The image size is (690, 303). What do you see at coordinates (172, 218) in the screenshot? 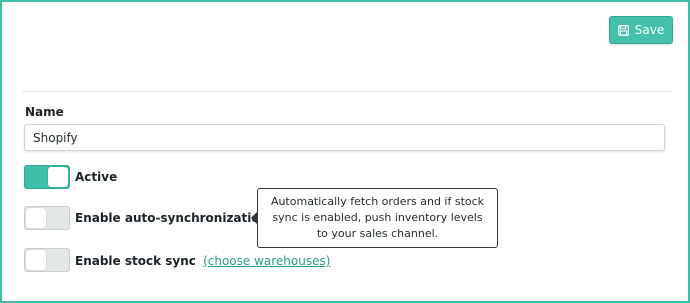
I see `auto-sync-label: Enable auto-synchronization` at bounding box center [172, 218].